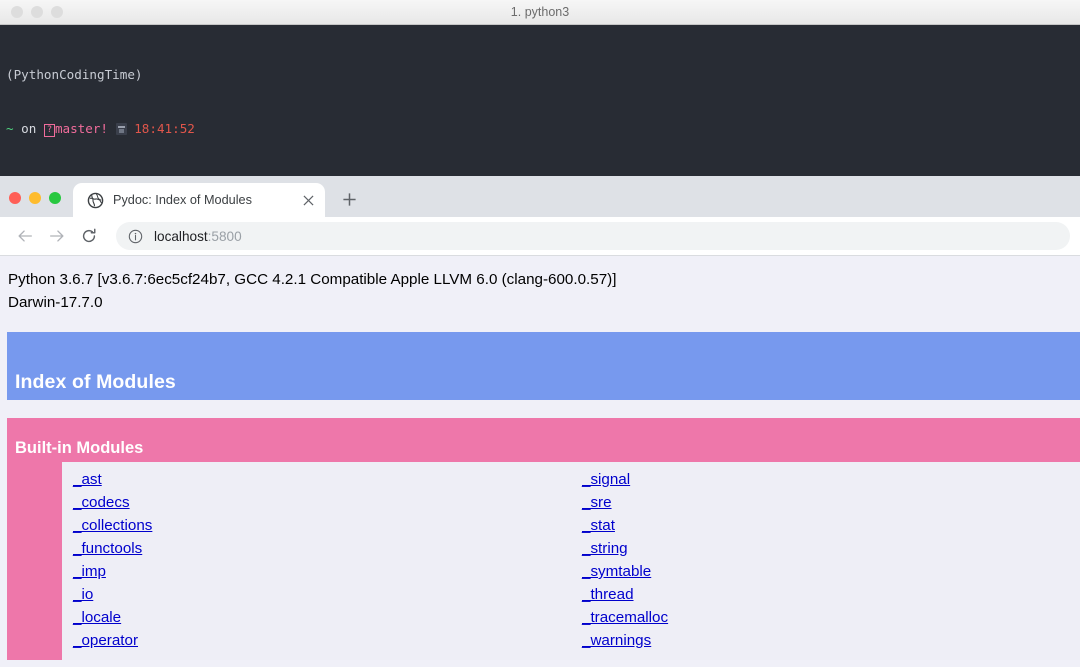 The width and height of the screenshot is (1080, 667). I want to click on terminal-zoom-button, so click(57, 12).